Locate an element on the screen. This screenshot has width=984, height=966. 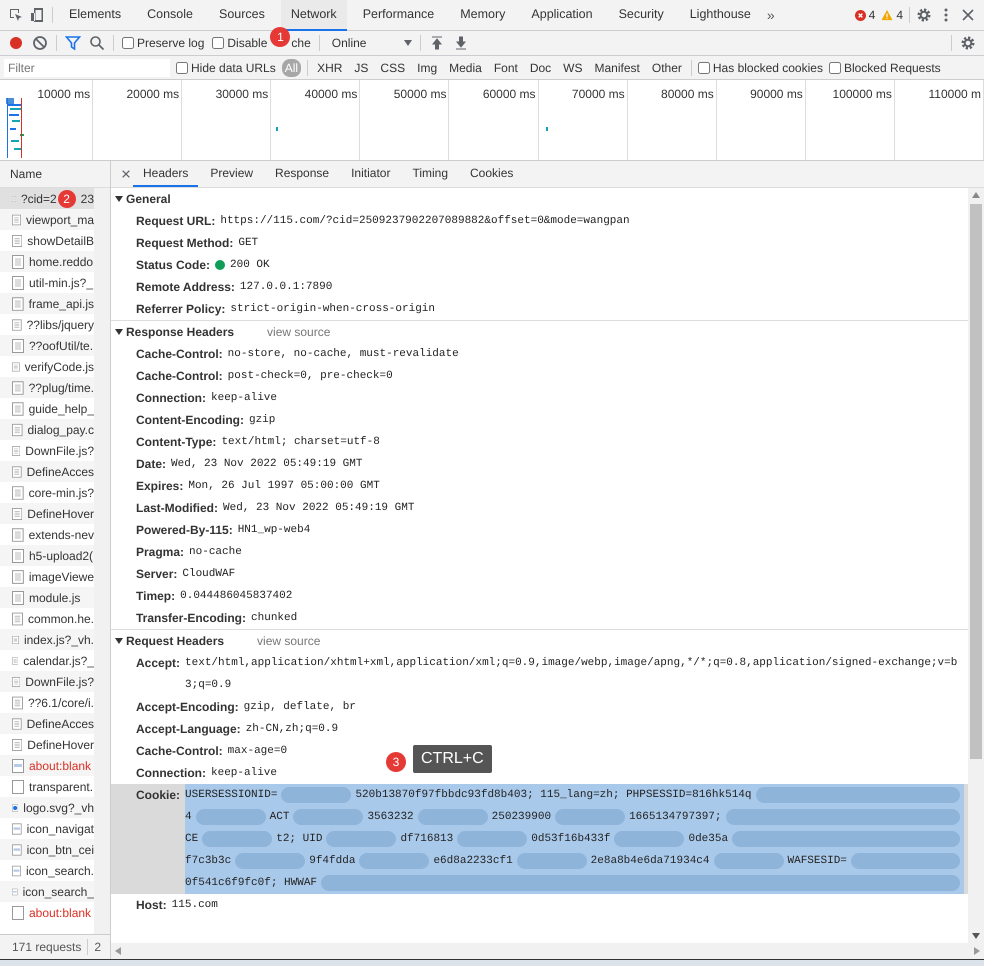
request-row: logo.svg?_vh is located at coordinates (47, 807).